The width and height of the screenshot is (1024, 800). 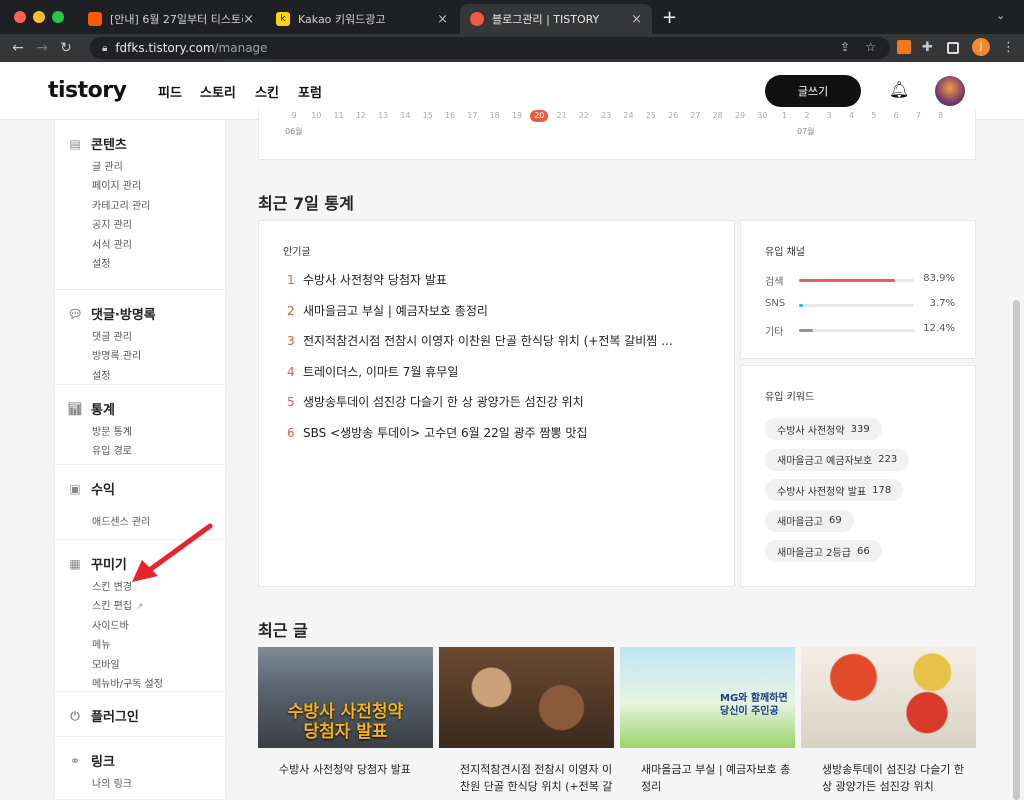 I want to click on calendar-day: 30, so click(x=762, y=116).